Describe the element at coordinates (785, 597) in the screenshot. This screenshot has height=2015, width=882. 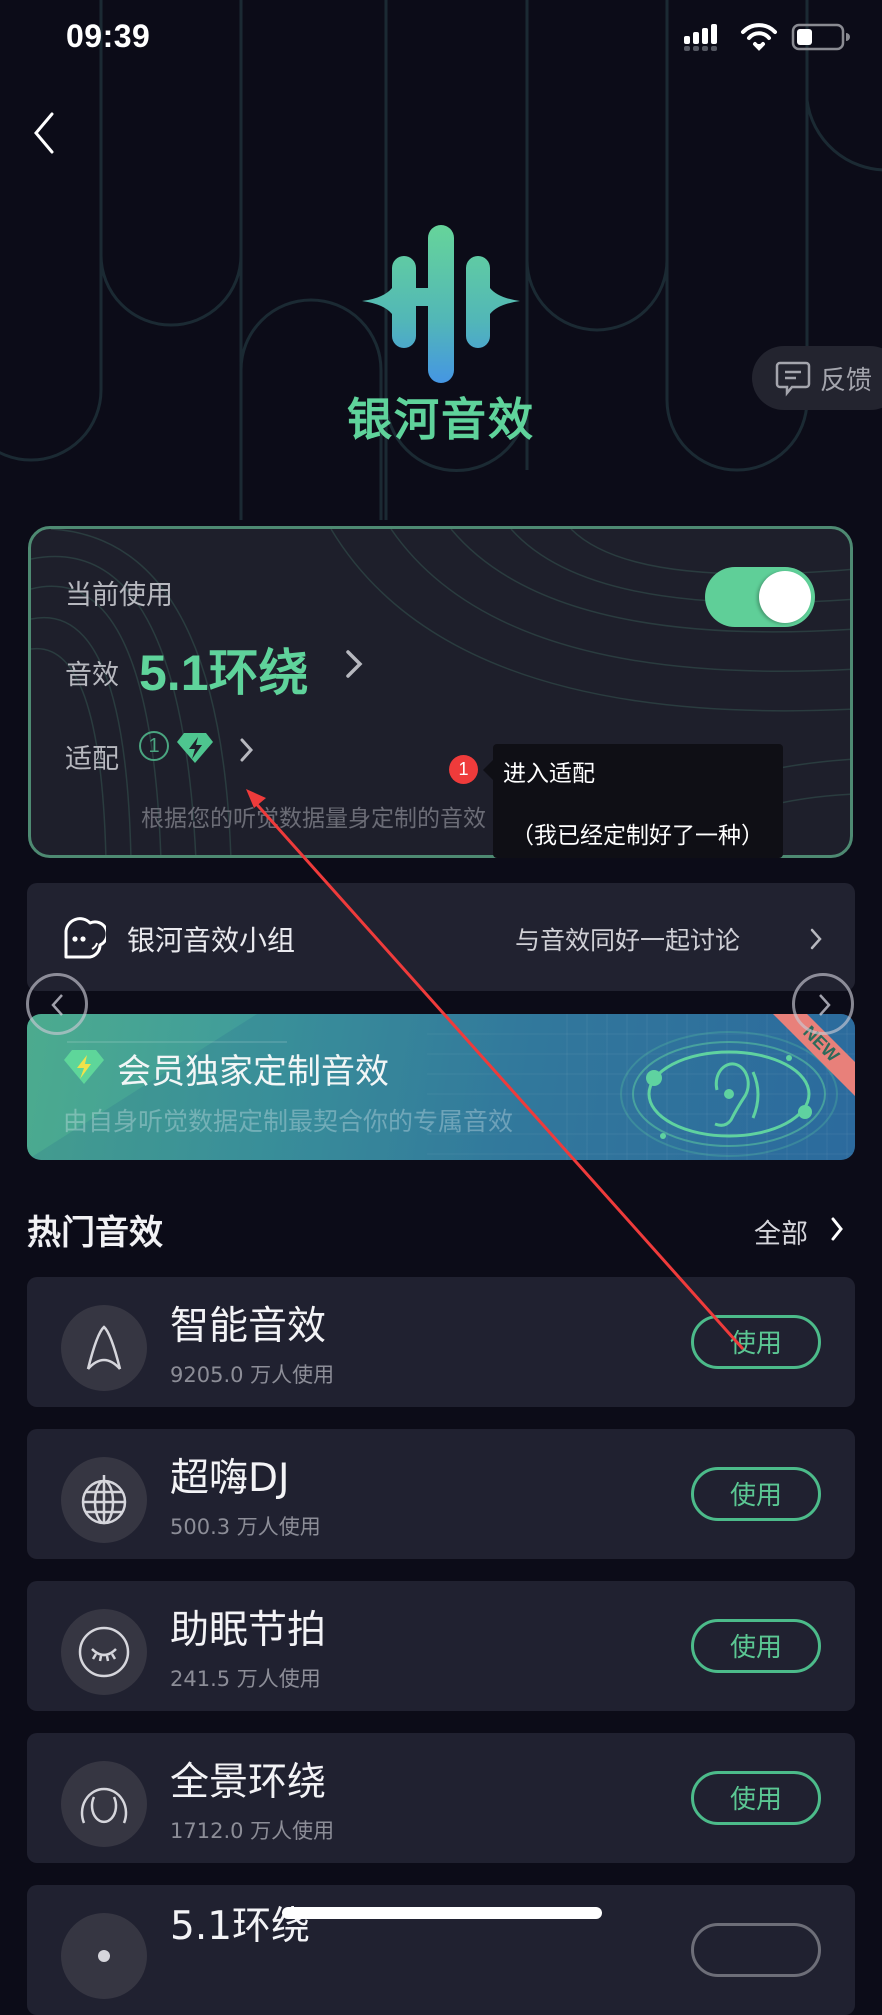
I see `toggle-knob` at that location.